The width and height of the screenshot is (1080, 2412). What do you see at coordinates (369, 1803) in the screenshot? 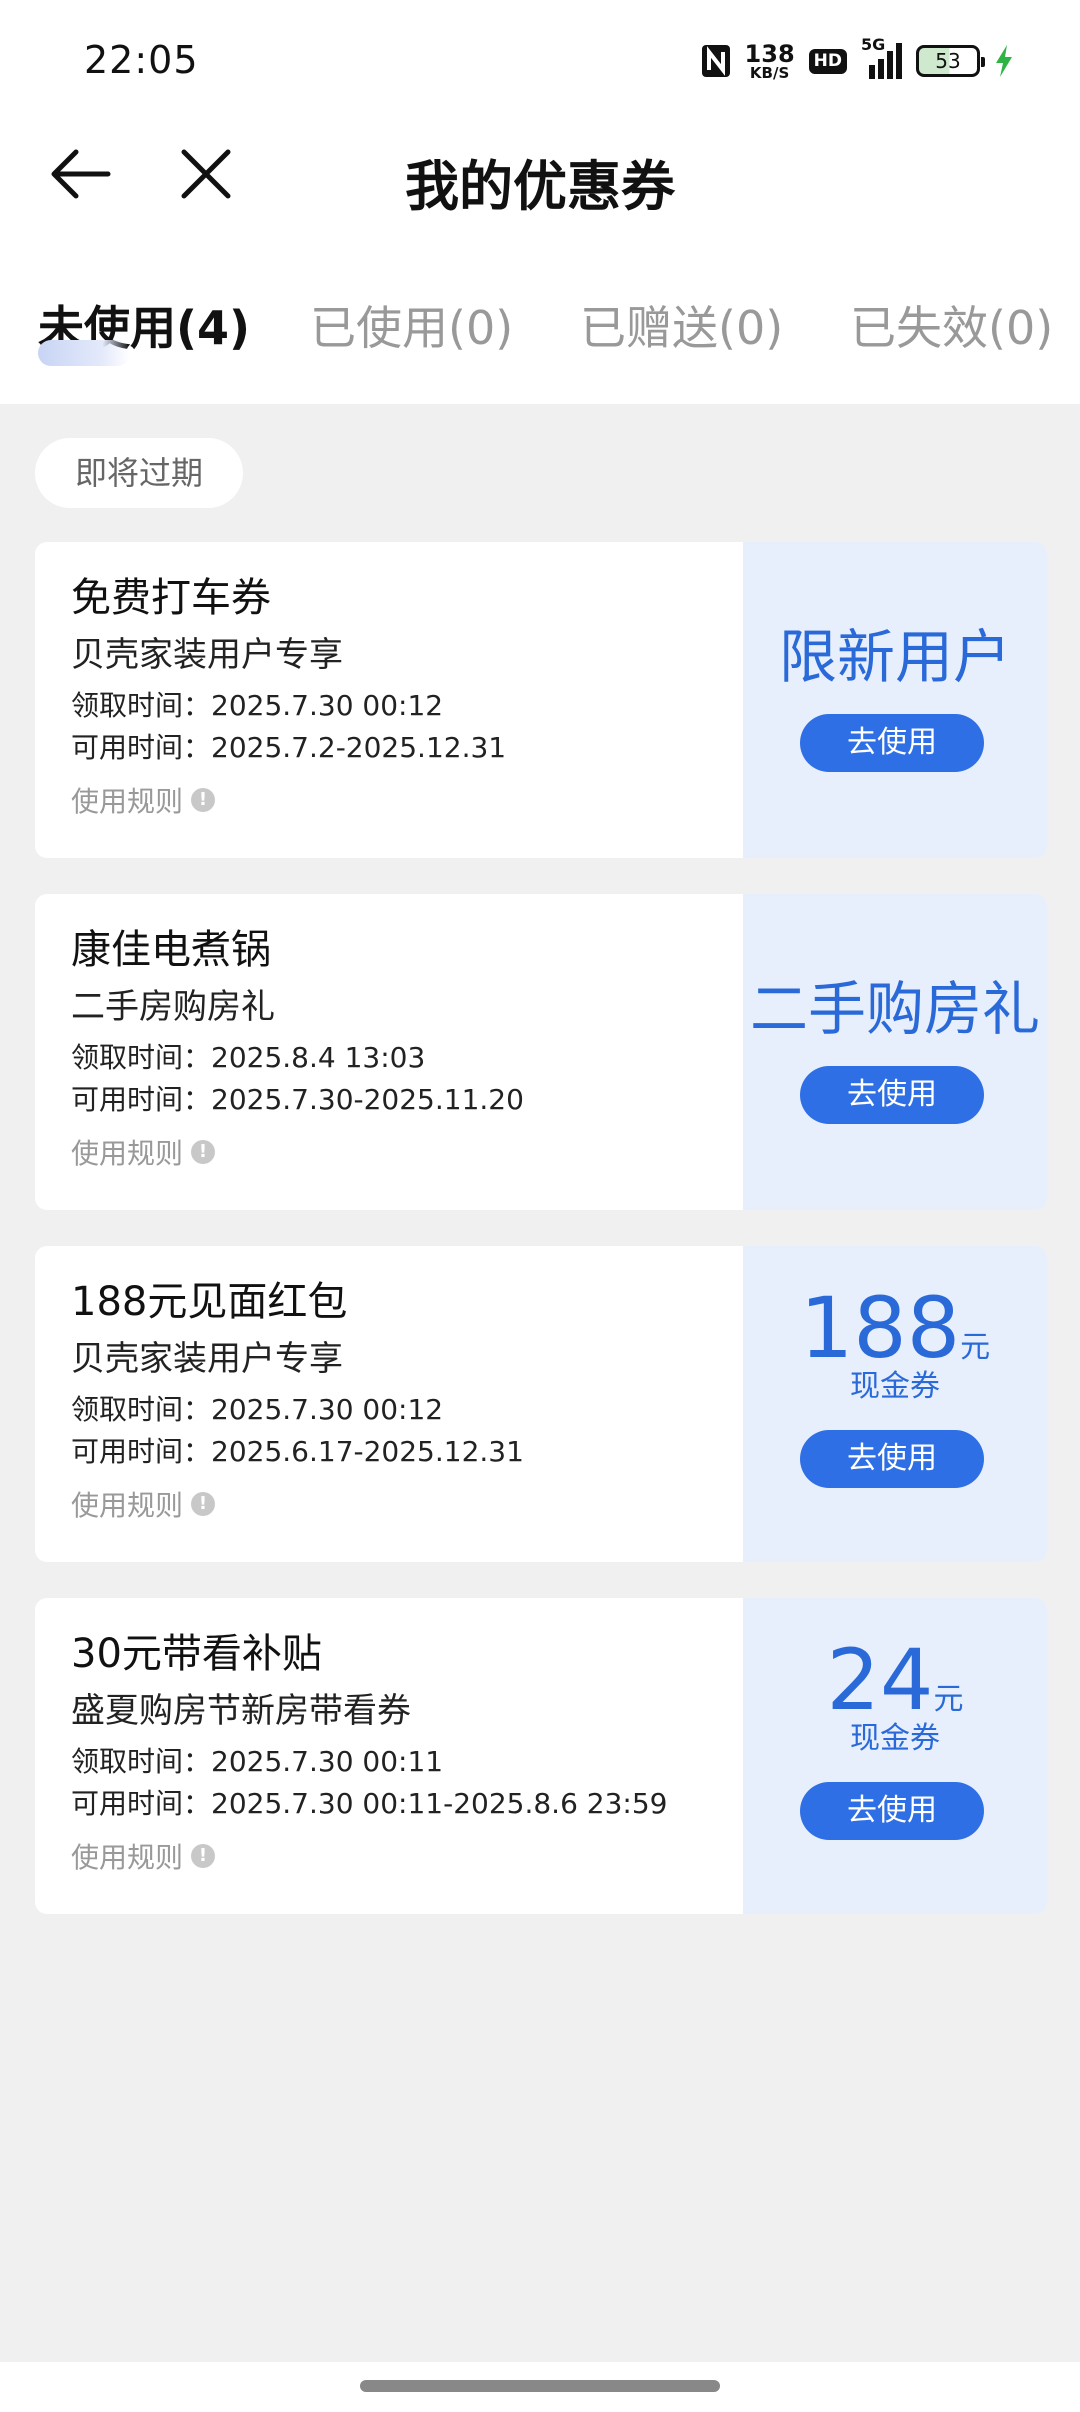
I see `coupon-valid-time: 可用时间：2025.7.30 00:11-2025.8.6 23:59` at bounding box center [369, 1803].